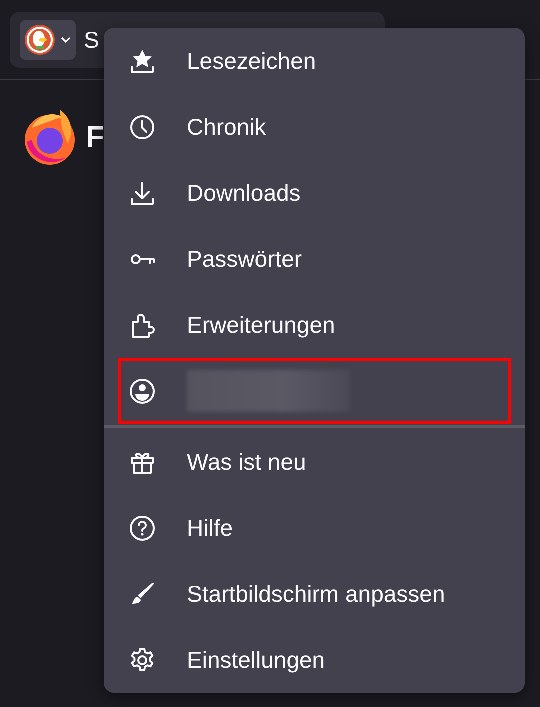 The width and height of the screenshot is (540, 707). Describe the element at coordinates (92, 40) in the screenshot. I see `address-text: S` at that location.